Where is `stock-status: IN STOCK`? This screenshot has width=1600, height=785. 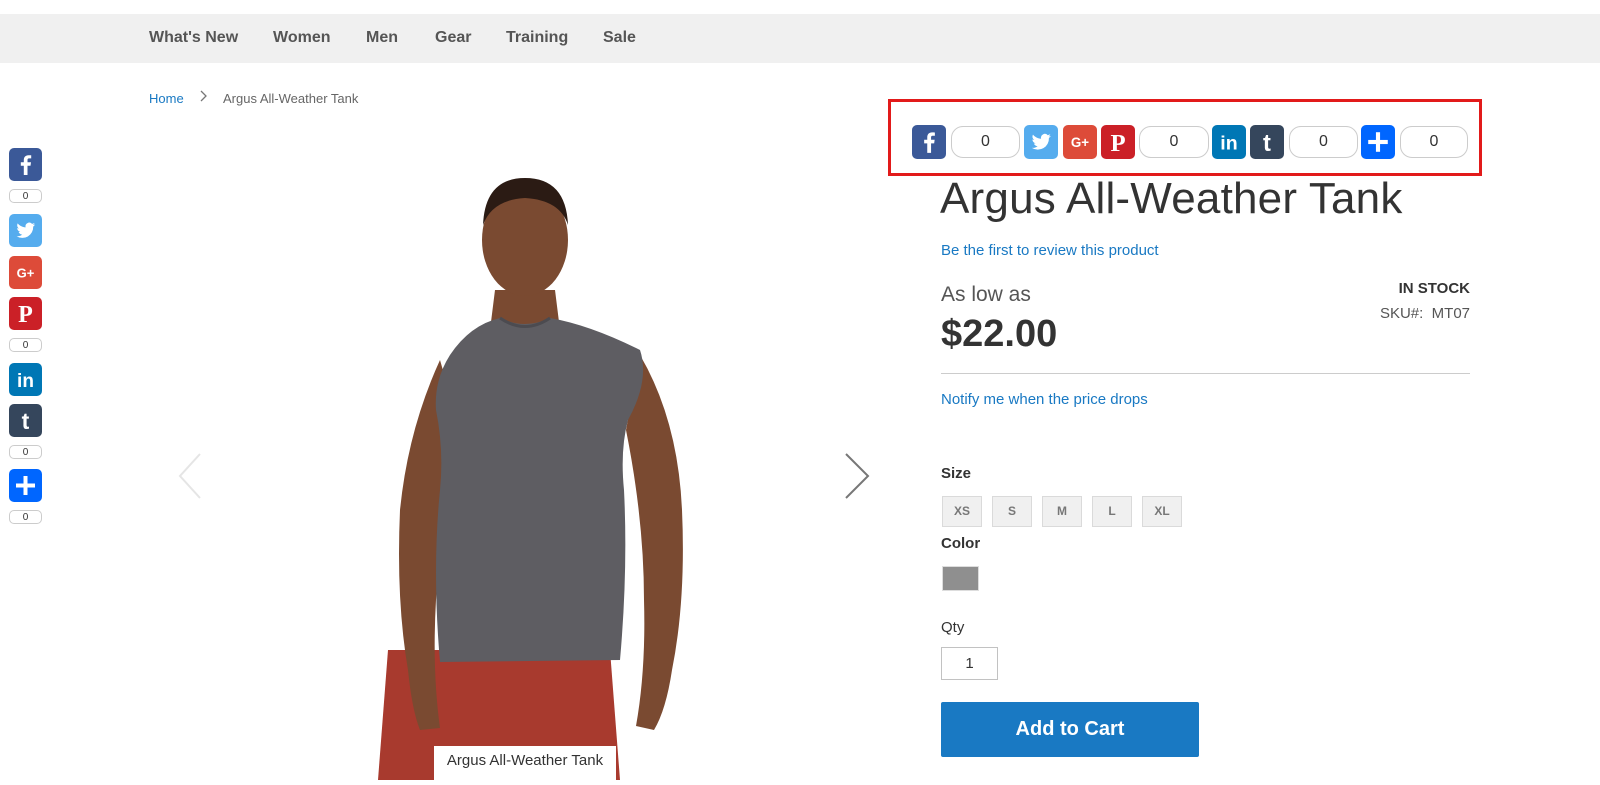 stock-status: IN STOCK is located at coordinates (1434, 288).